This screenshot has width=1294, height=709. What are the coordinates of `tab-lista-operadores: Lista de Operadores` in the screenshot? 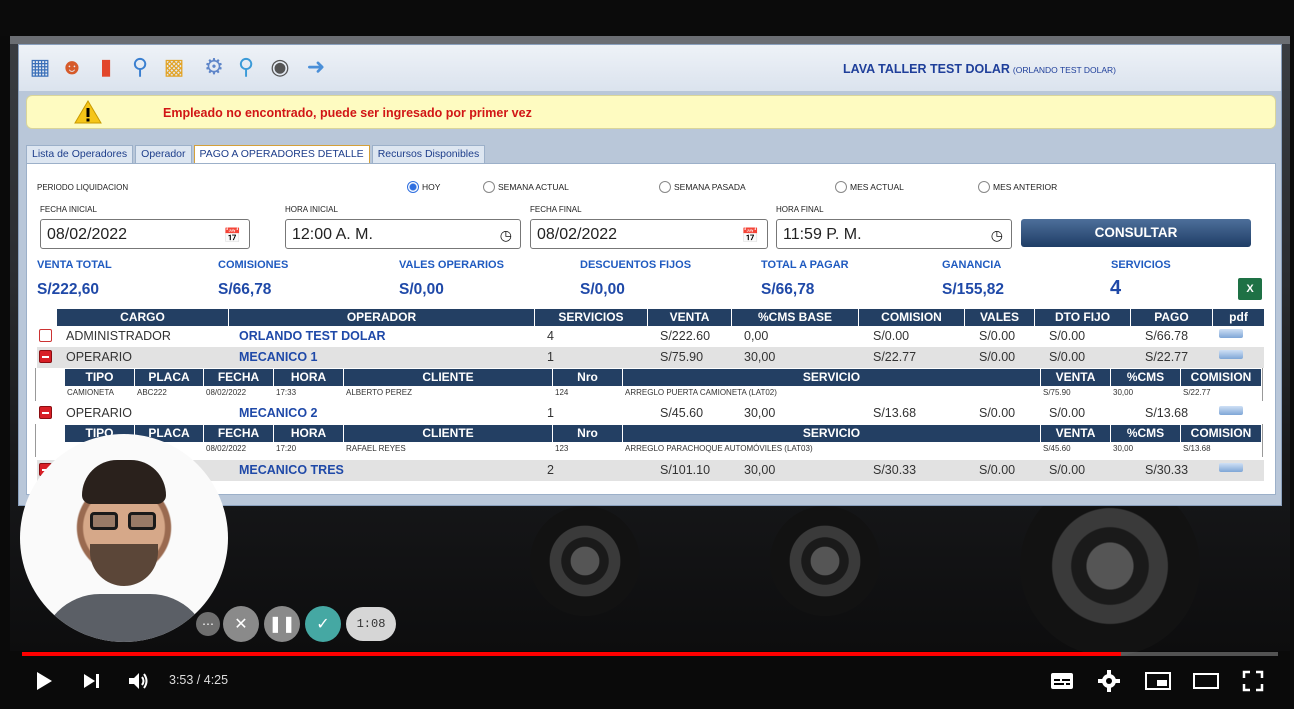 It's located at (80, 154).